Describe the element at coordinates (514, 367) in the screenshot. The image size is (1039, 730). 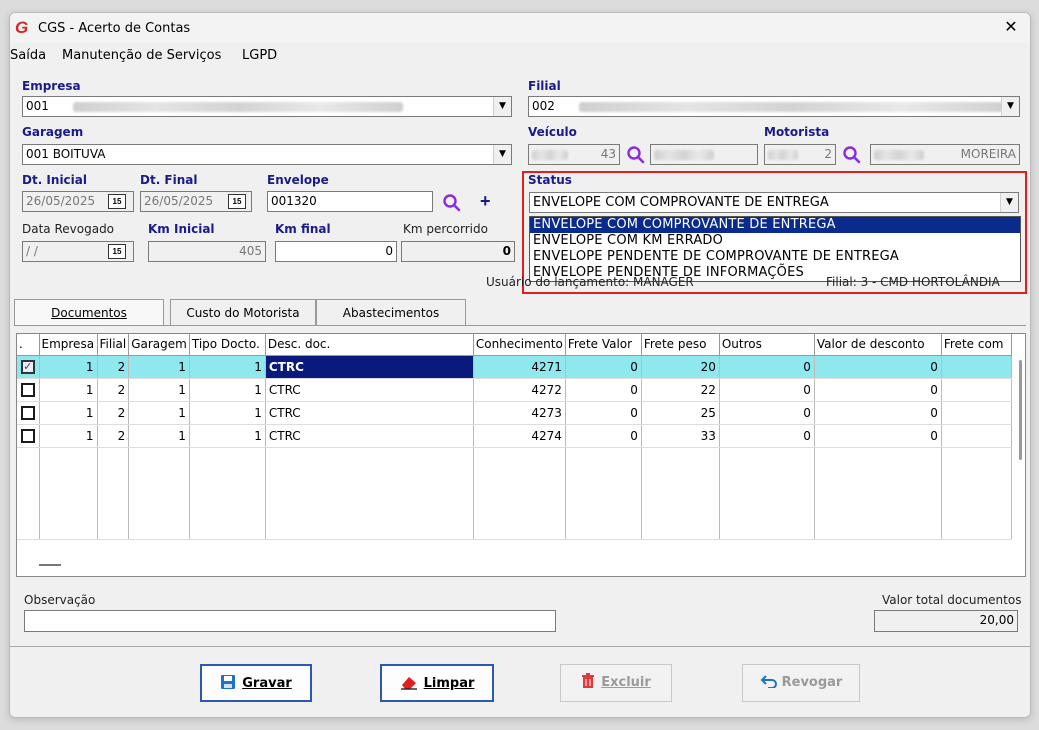
I see `table-row: ✓ 1 2 1 1 CTRC 4271 0 20 0 0` at that location.